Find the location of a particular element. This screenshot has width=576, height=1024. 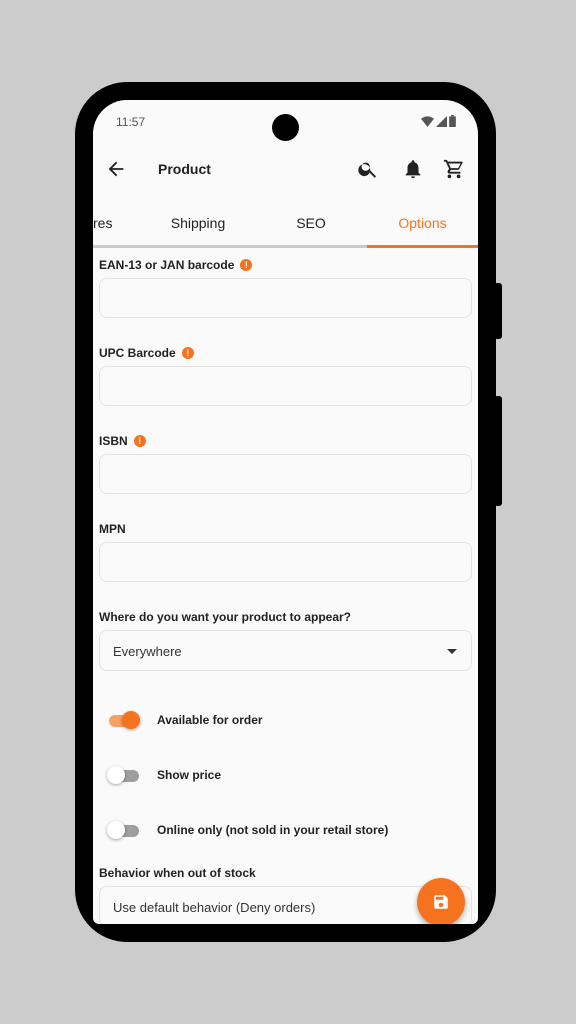

status-bar: 11:57 is located at coordinates (285, 122).